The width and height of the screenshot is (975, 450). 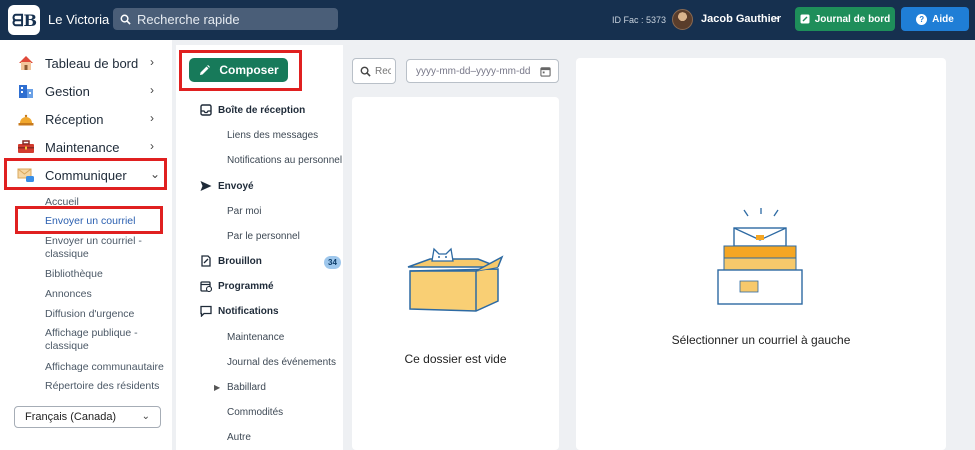 What do you see at coordinates (244, 211) in the screenshot?
I see `folder-sent-by-me: Par moi` at bounding box center [244, 211].